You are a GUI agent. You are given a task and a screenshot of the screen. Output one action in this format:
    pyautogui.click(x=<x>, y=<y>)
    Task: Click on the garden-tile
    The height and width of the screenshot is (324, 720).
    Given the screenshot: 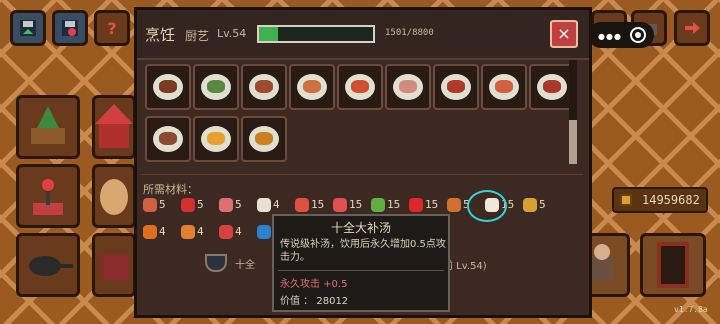 What is the action you would take?
    pyautogui.click(x=48, y=127)
    